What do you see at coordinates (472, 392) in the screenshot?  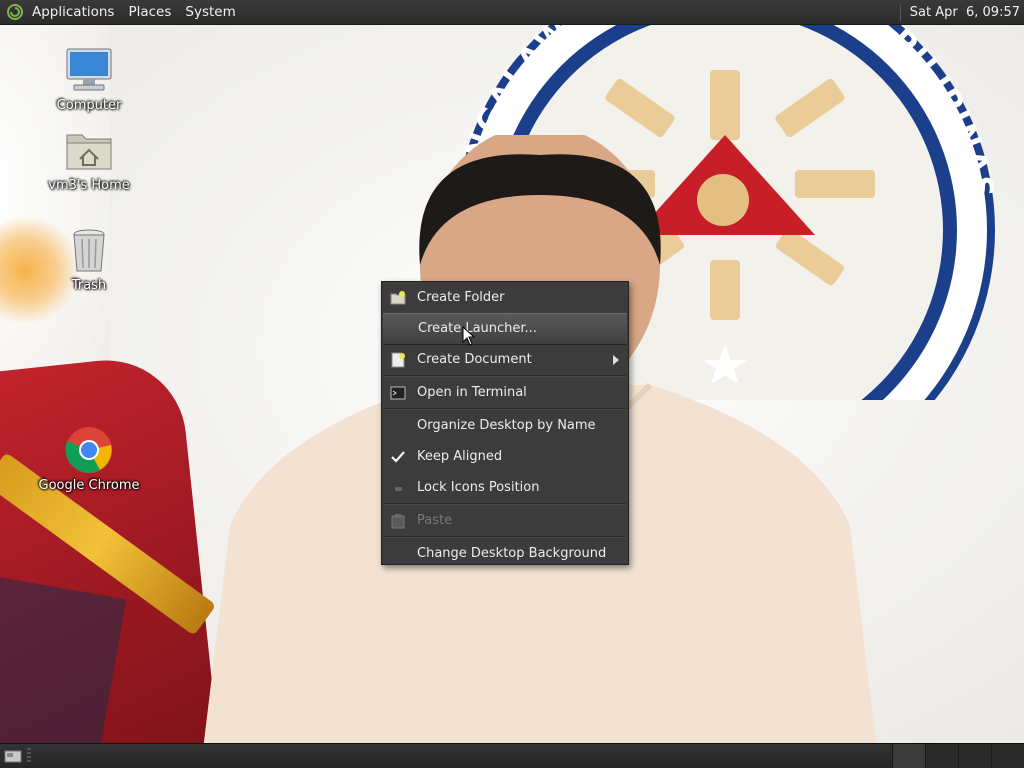 I see `menu-item-label: Open in Terminal` at bounding box center [472, 392].